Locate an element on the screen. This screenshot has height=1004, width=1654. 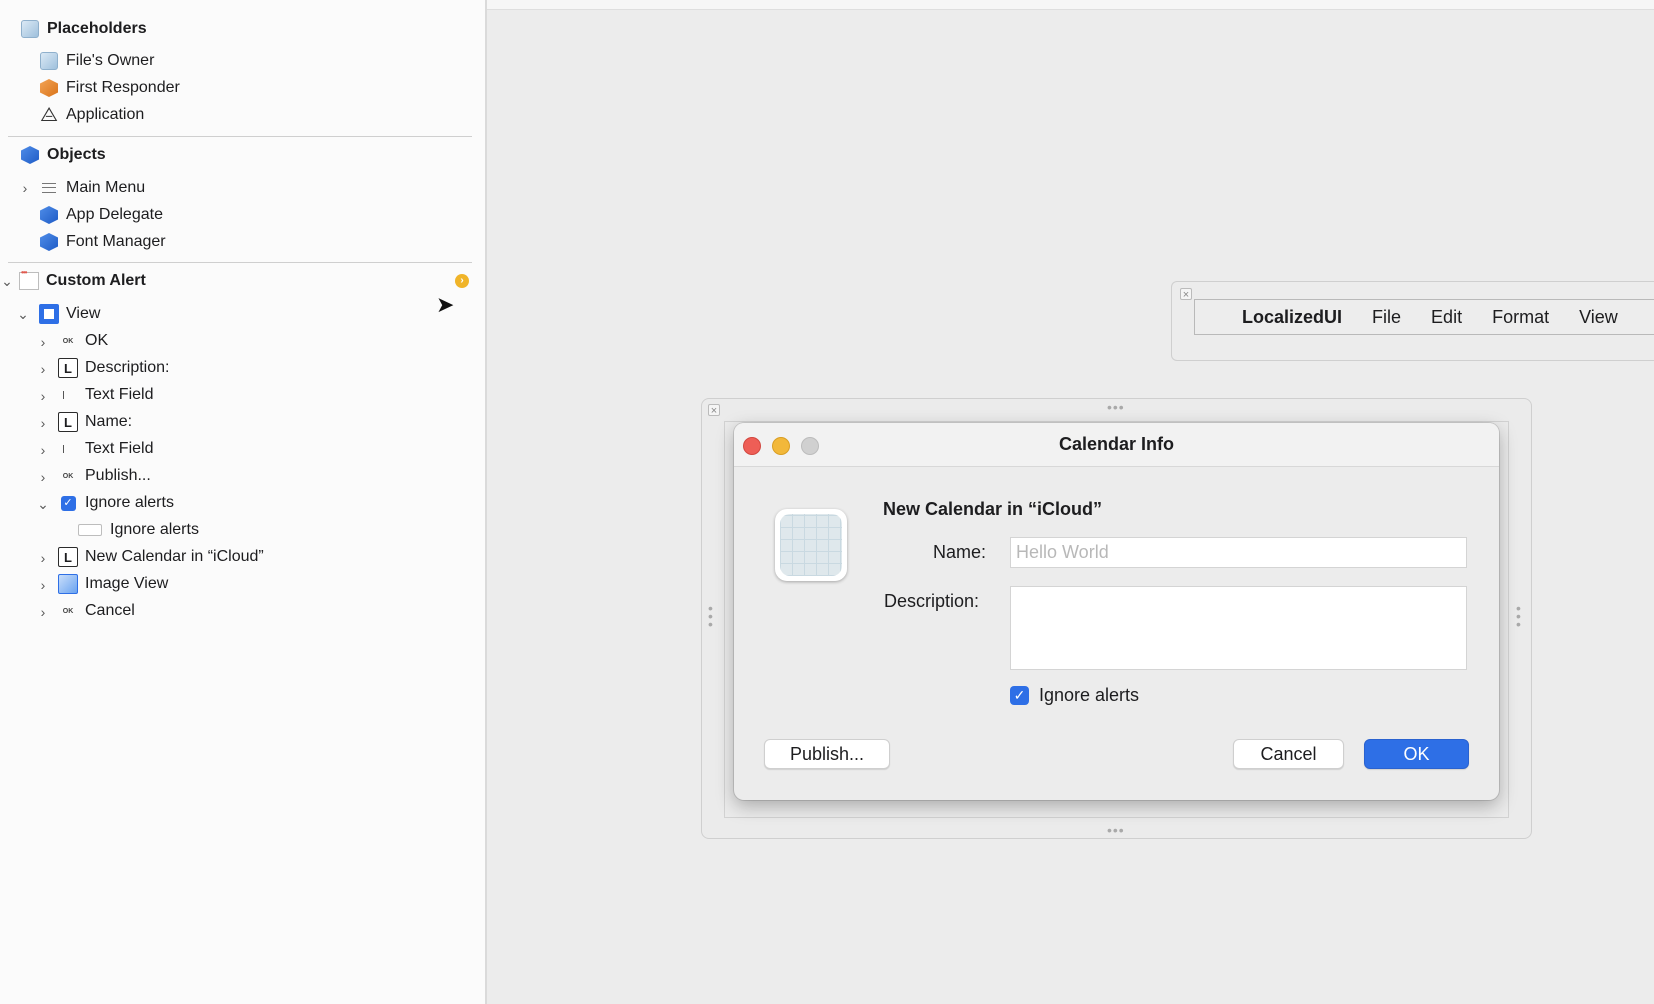
menu-item-format: Format is located at coordinates (1520, 317).